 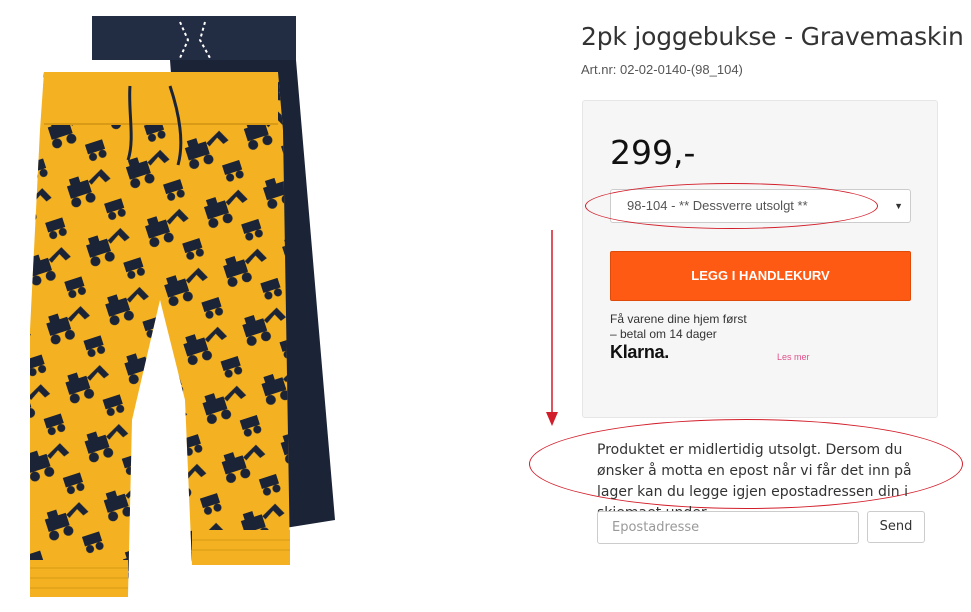 I want to click on klarna-line-2: – betal om 14 dager, so click(x=663, y=334).